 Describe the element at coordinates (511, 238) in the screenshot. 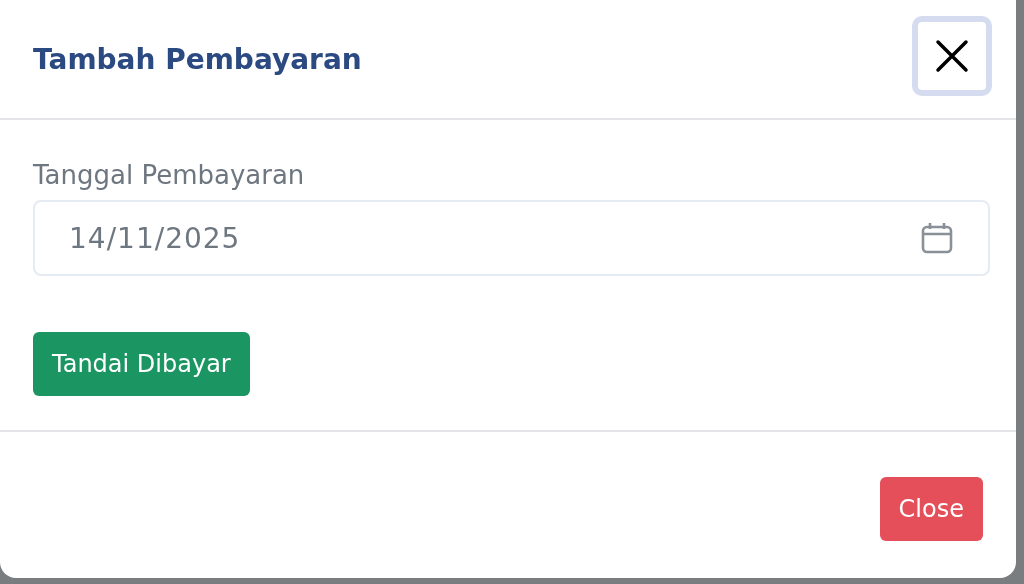

I see `date-field: 14/11/2025` at that location.